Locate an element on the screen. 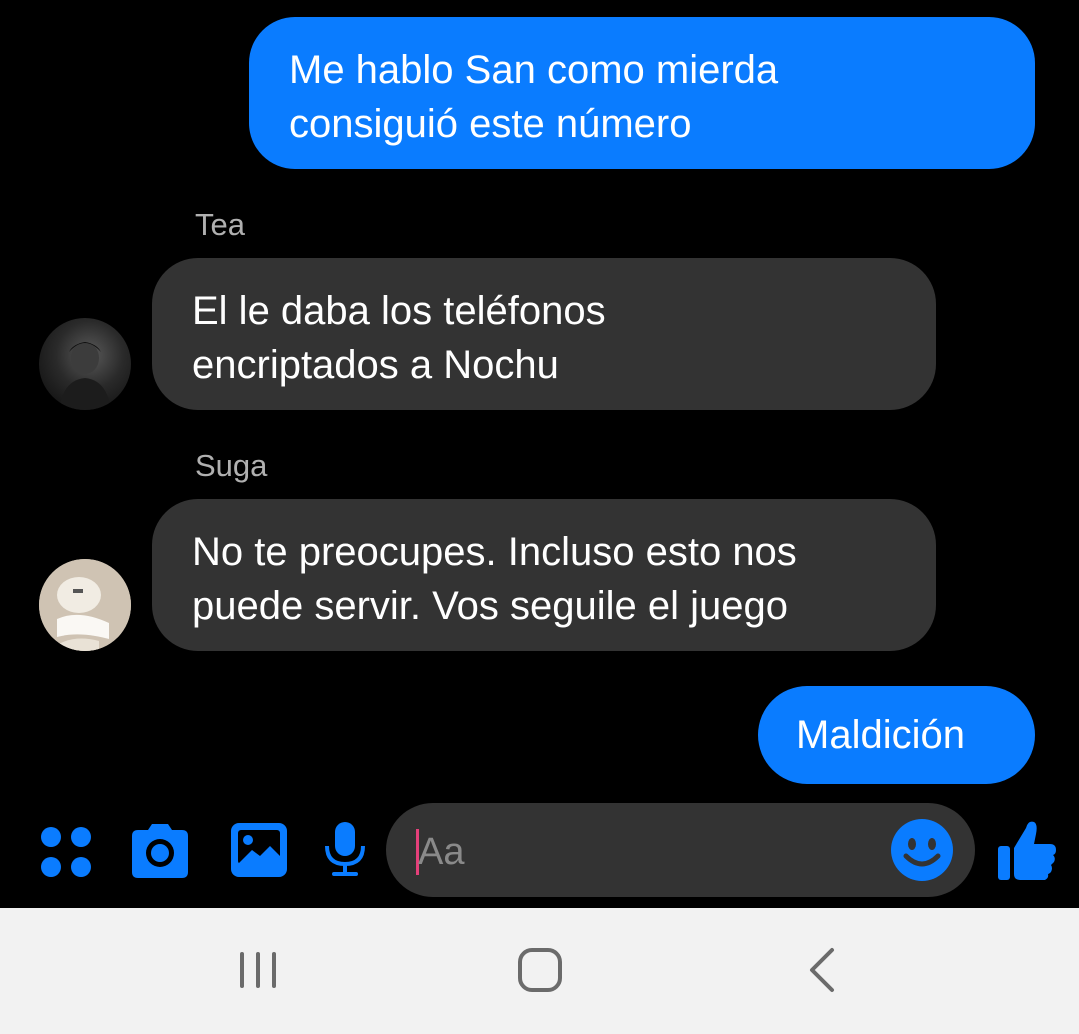 The width and height of the screenshot is (1079, 1034). message-input-placeholder: Aa is located at coordinates (441, 852).